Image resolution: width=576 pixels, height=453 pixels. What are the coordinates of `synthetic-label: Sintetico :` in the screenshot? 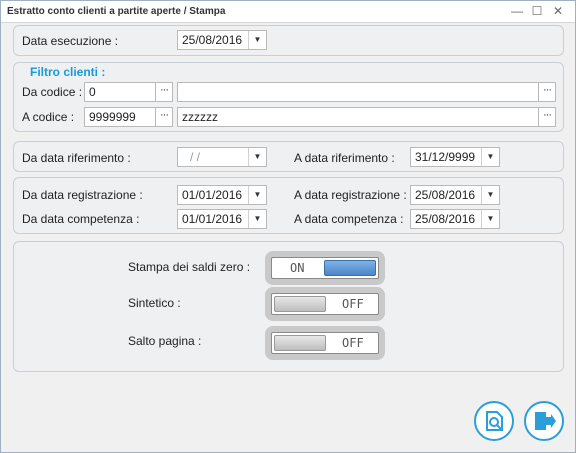 It's located at (154, 303).